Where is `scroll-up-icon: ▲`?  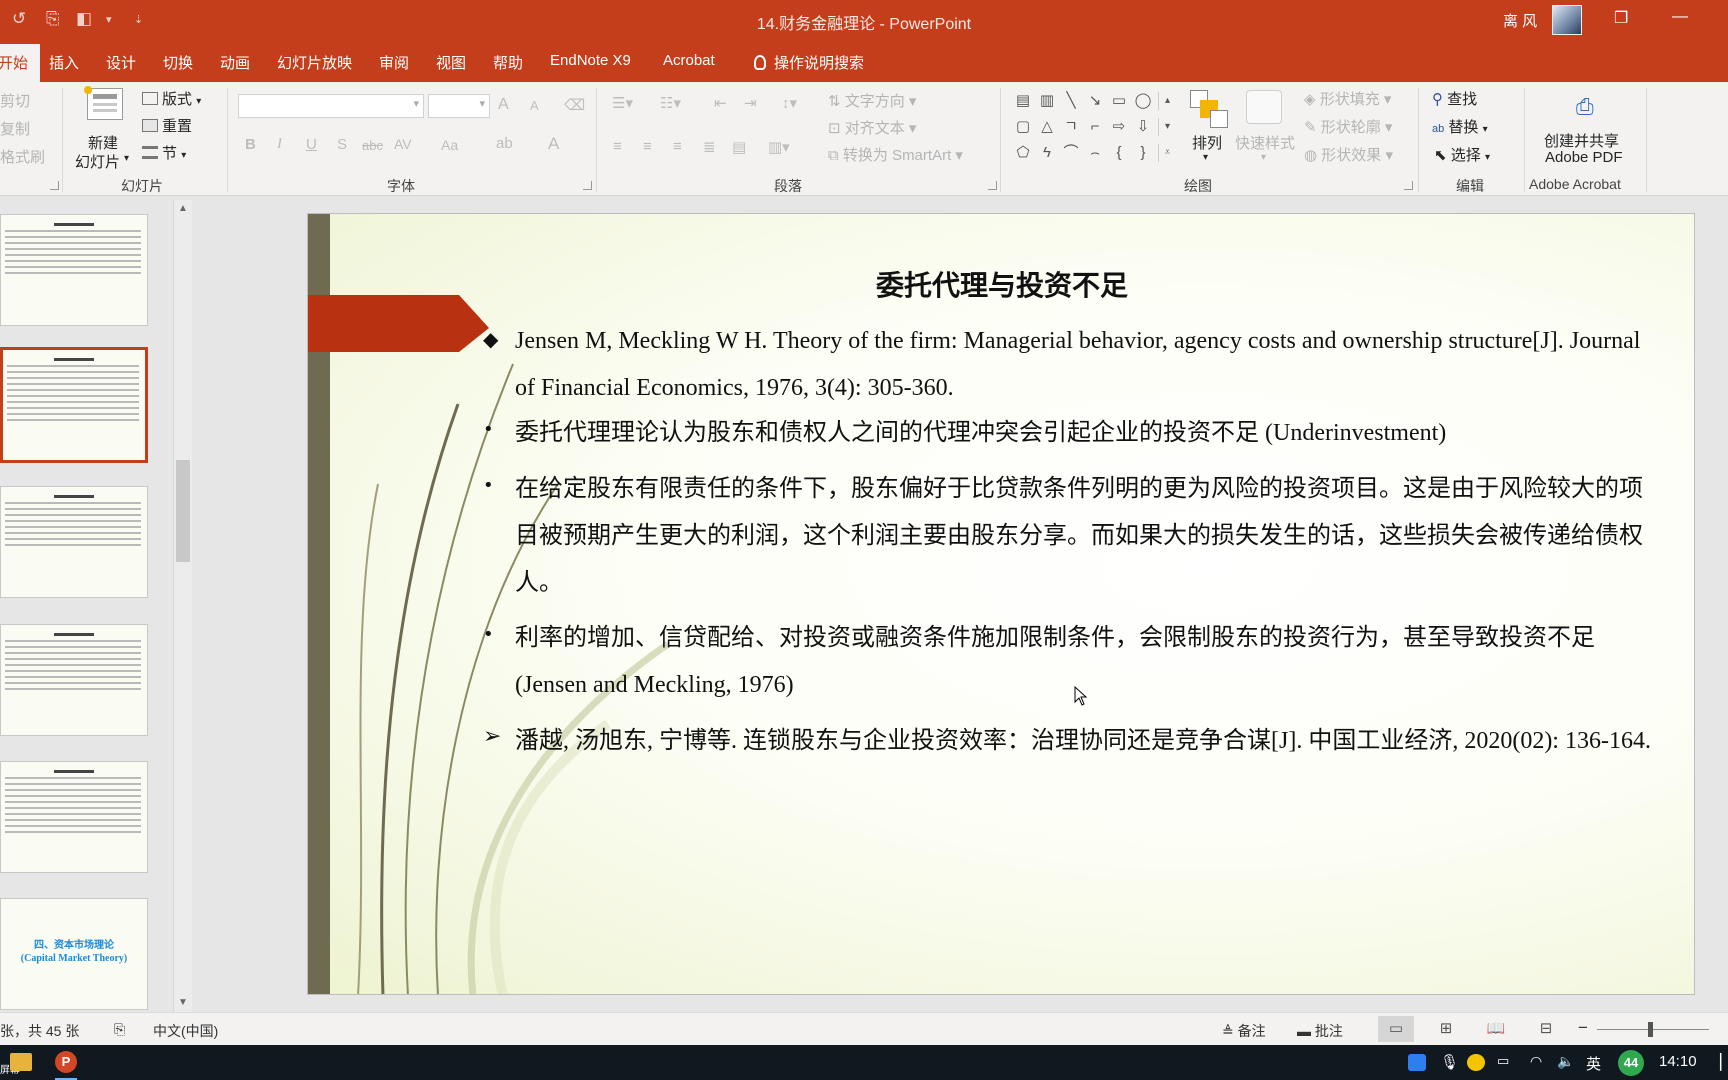 scroll-up-icon: ▲ is located at coordinates (183, 208).